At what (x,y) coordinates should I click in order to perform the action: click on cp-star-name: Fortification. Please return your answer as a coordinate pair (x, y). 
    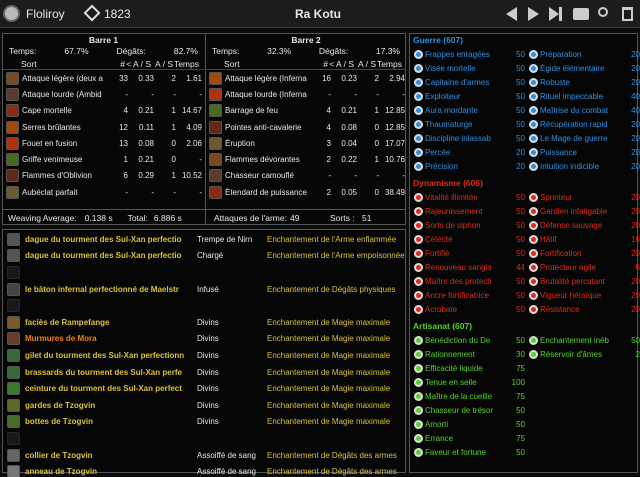
    Looking at the image, I should click on (561, 253).